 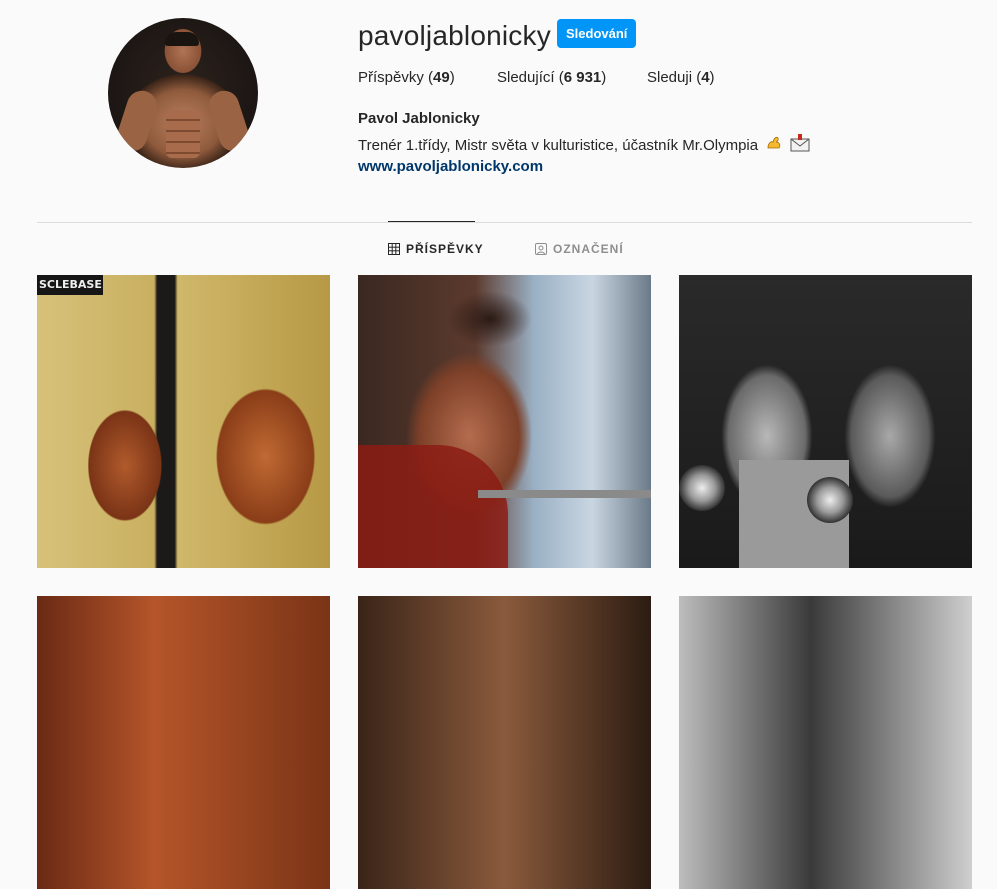 What do you see at coordinates (183, 134) in the screenshot?
I see `avatar-torso` at bounding box center [183, 134].